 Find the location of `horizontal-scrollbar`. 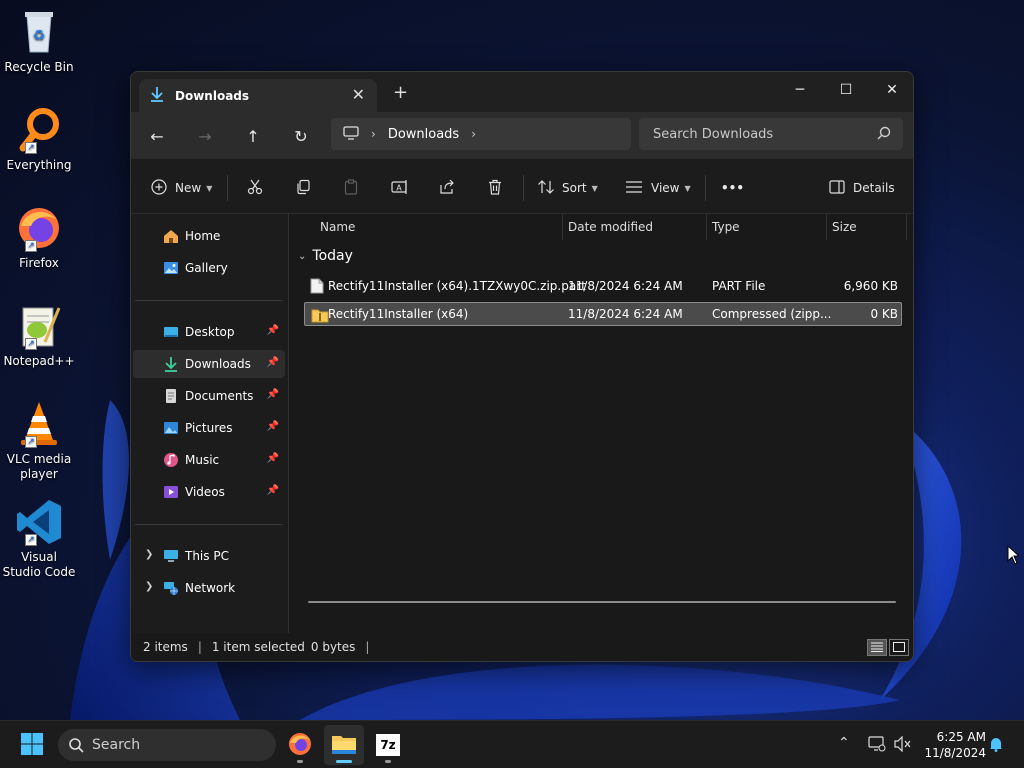

horizontal-scrollbar is located at coordinates (602, 602).